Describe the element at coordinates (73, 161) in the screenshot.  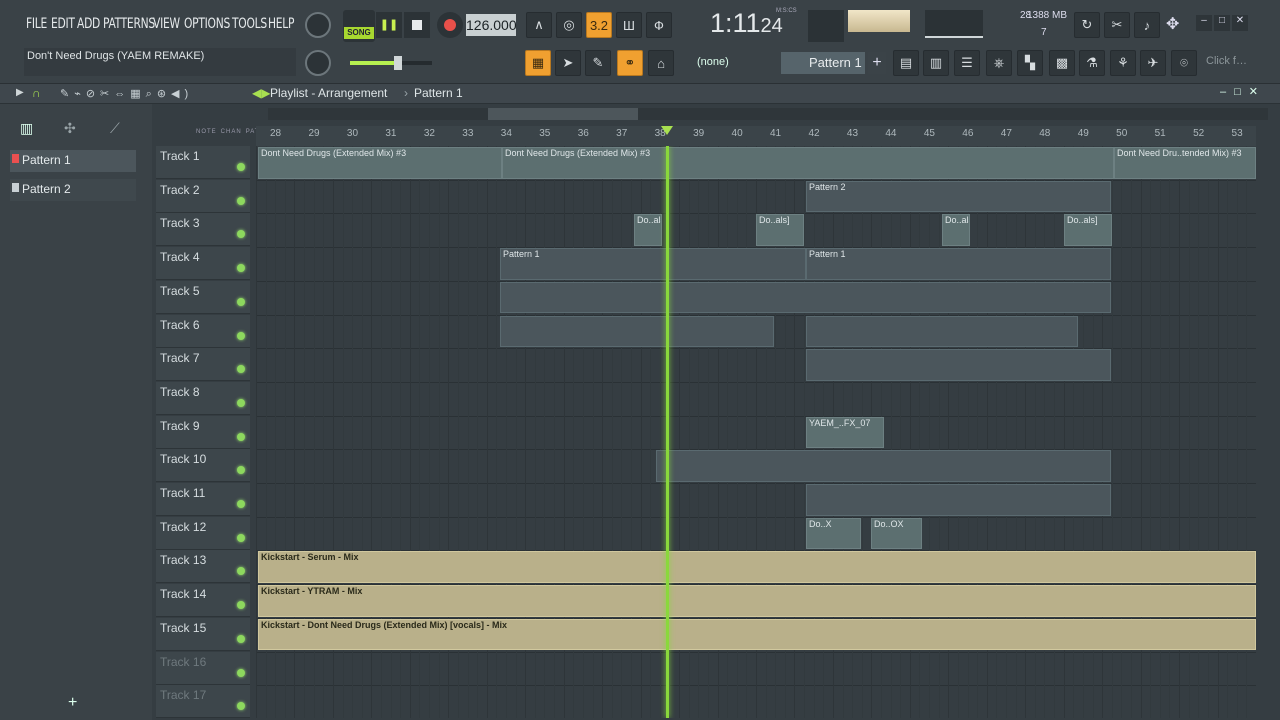
I see `pattern-list-item: Pattern 1` at that location.